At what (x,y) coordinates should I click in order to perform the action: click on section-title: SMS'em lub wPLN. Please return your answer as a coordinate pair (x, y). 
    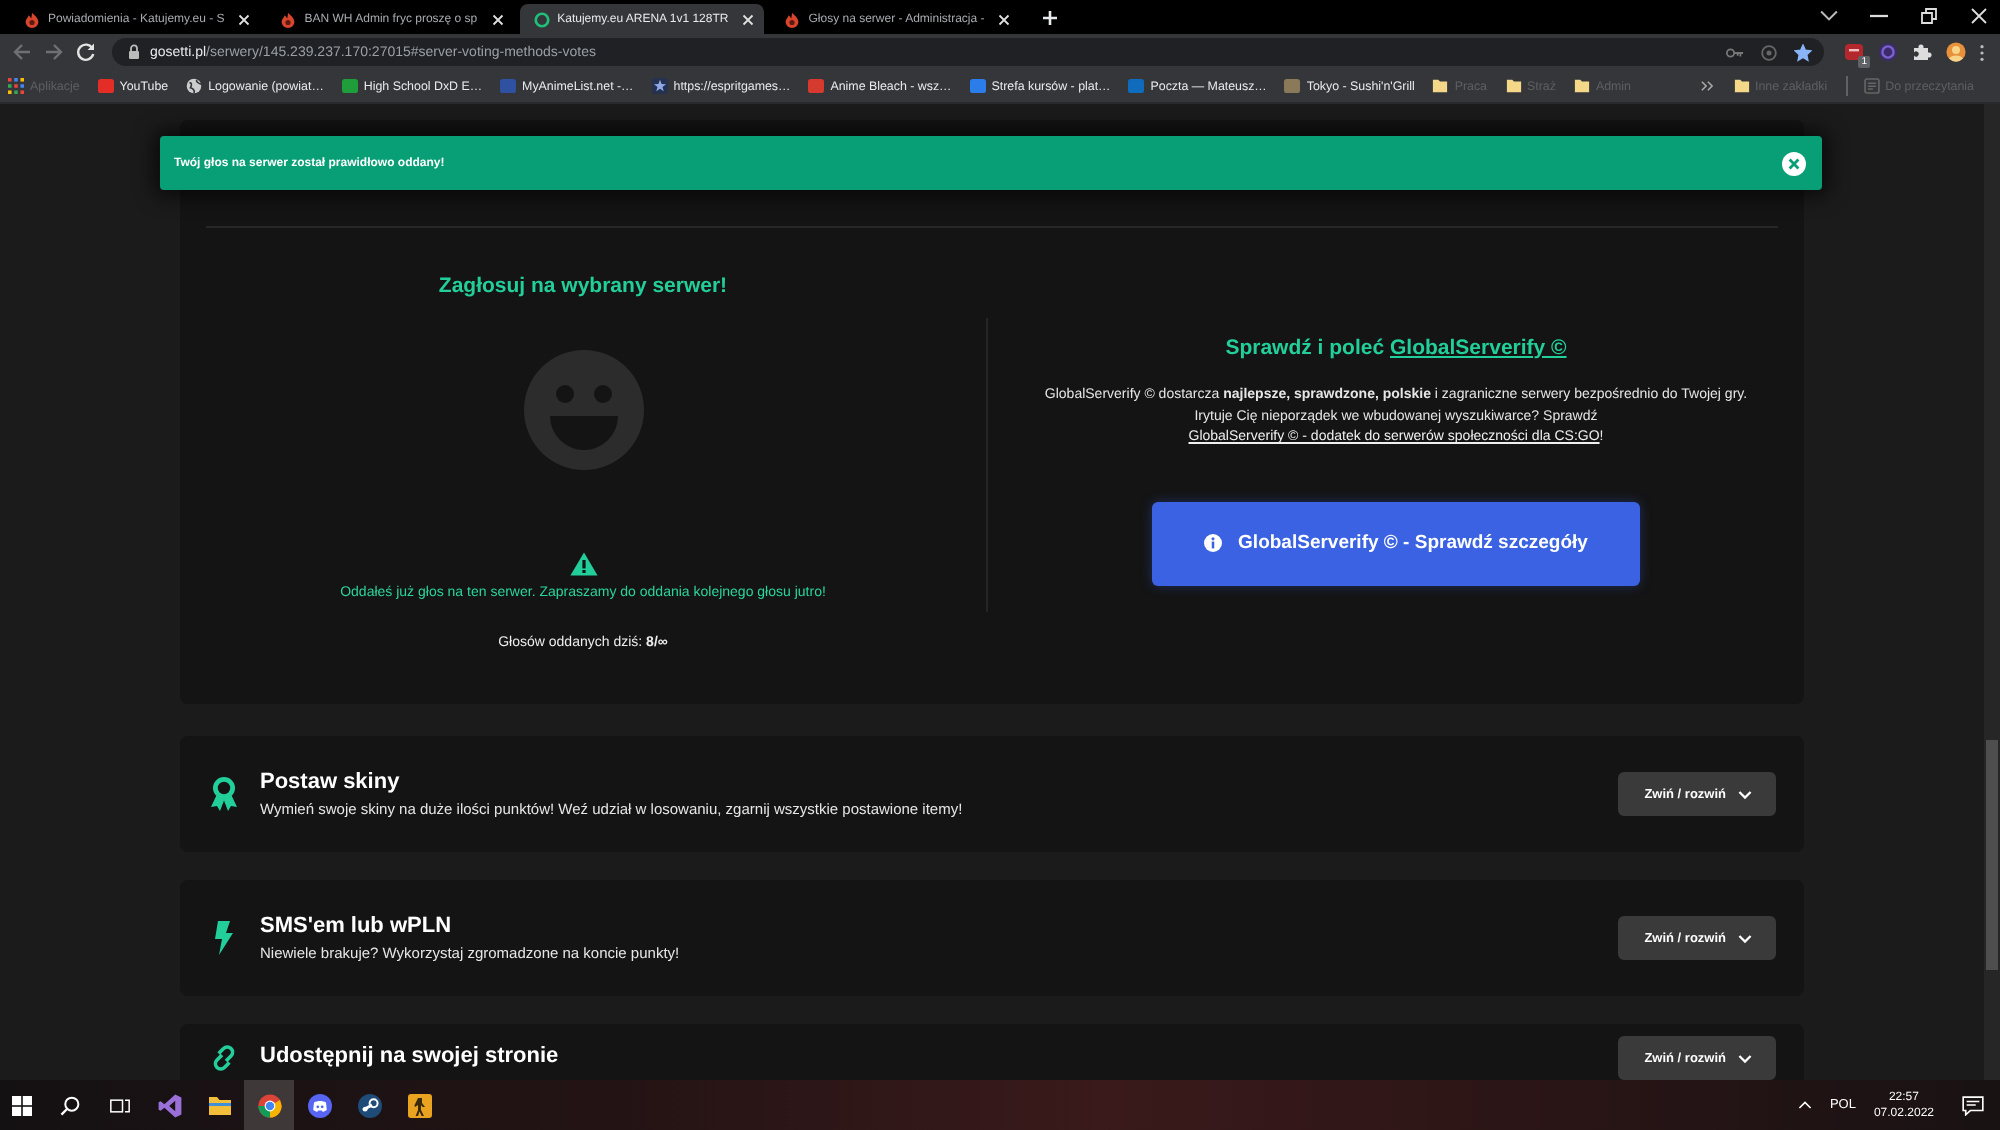
    Looking at the image, I should click on (356, 926).